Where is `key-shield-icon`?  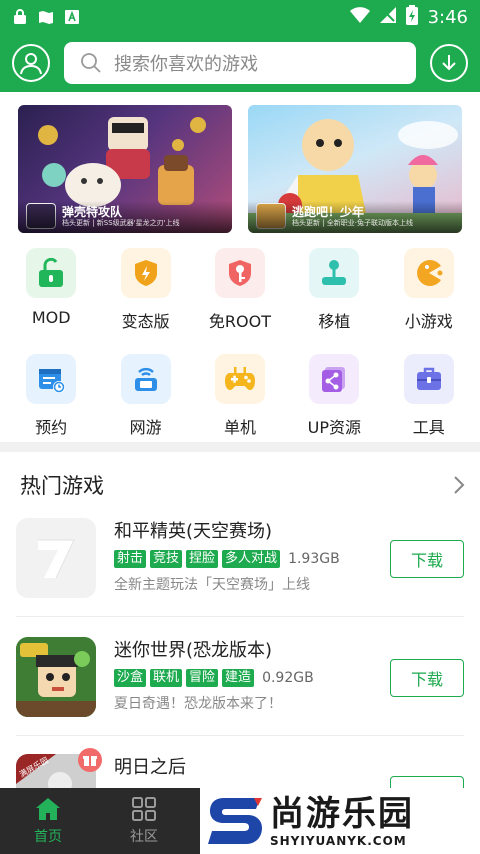 key-shield-icon is located at coordinates (239, 273).